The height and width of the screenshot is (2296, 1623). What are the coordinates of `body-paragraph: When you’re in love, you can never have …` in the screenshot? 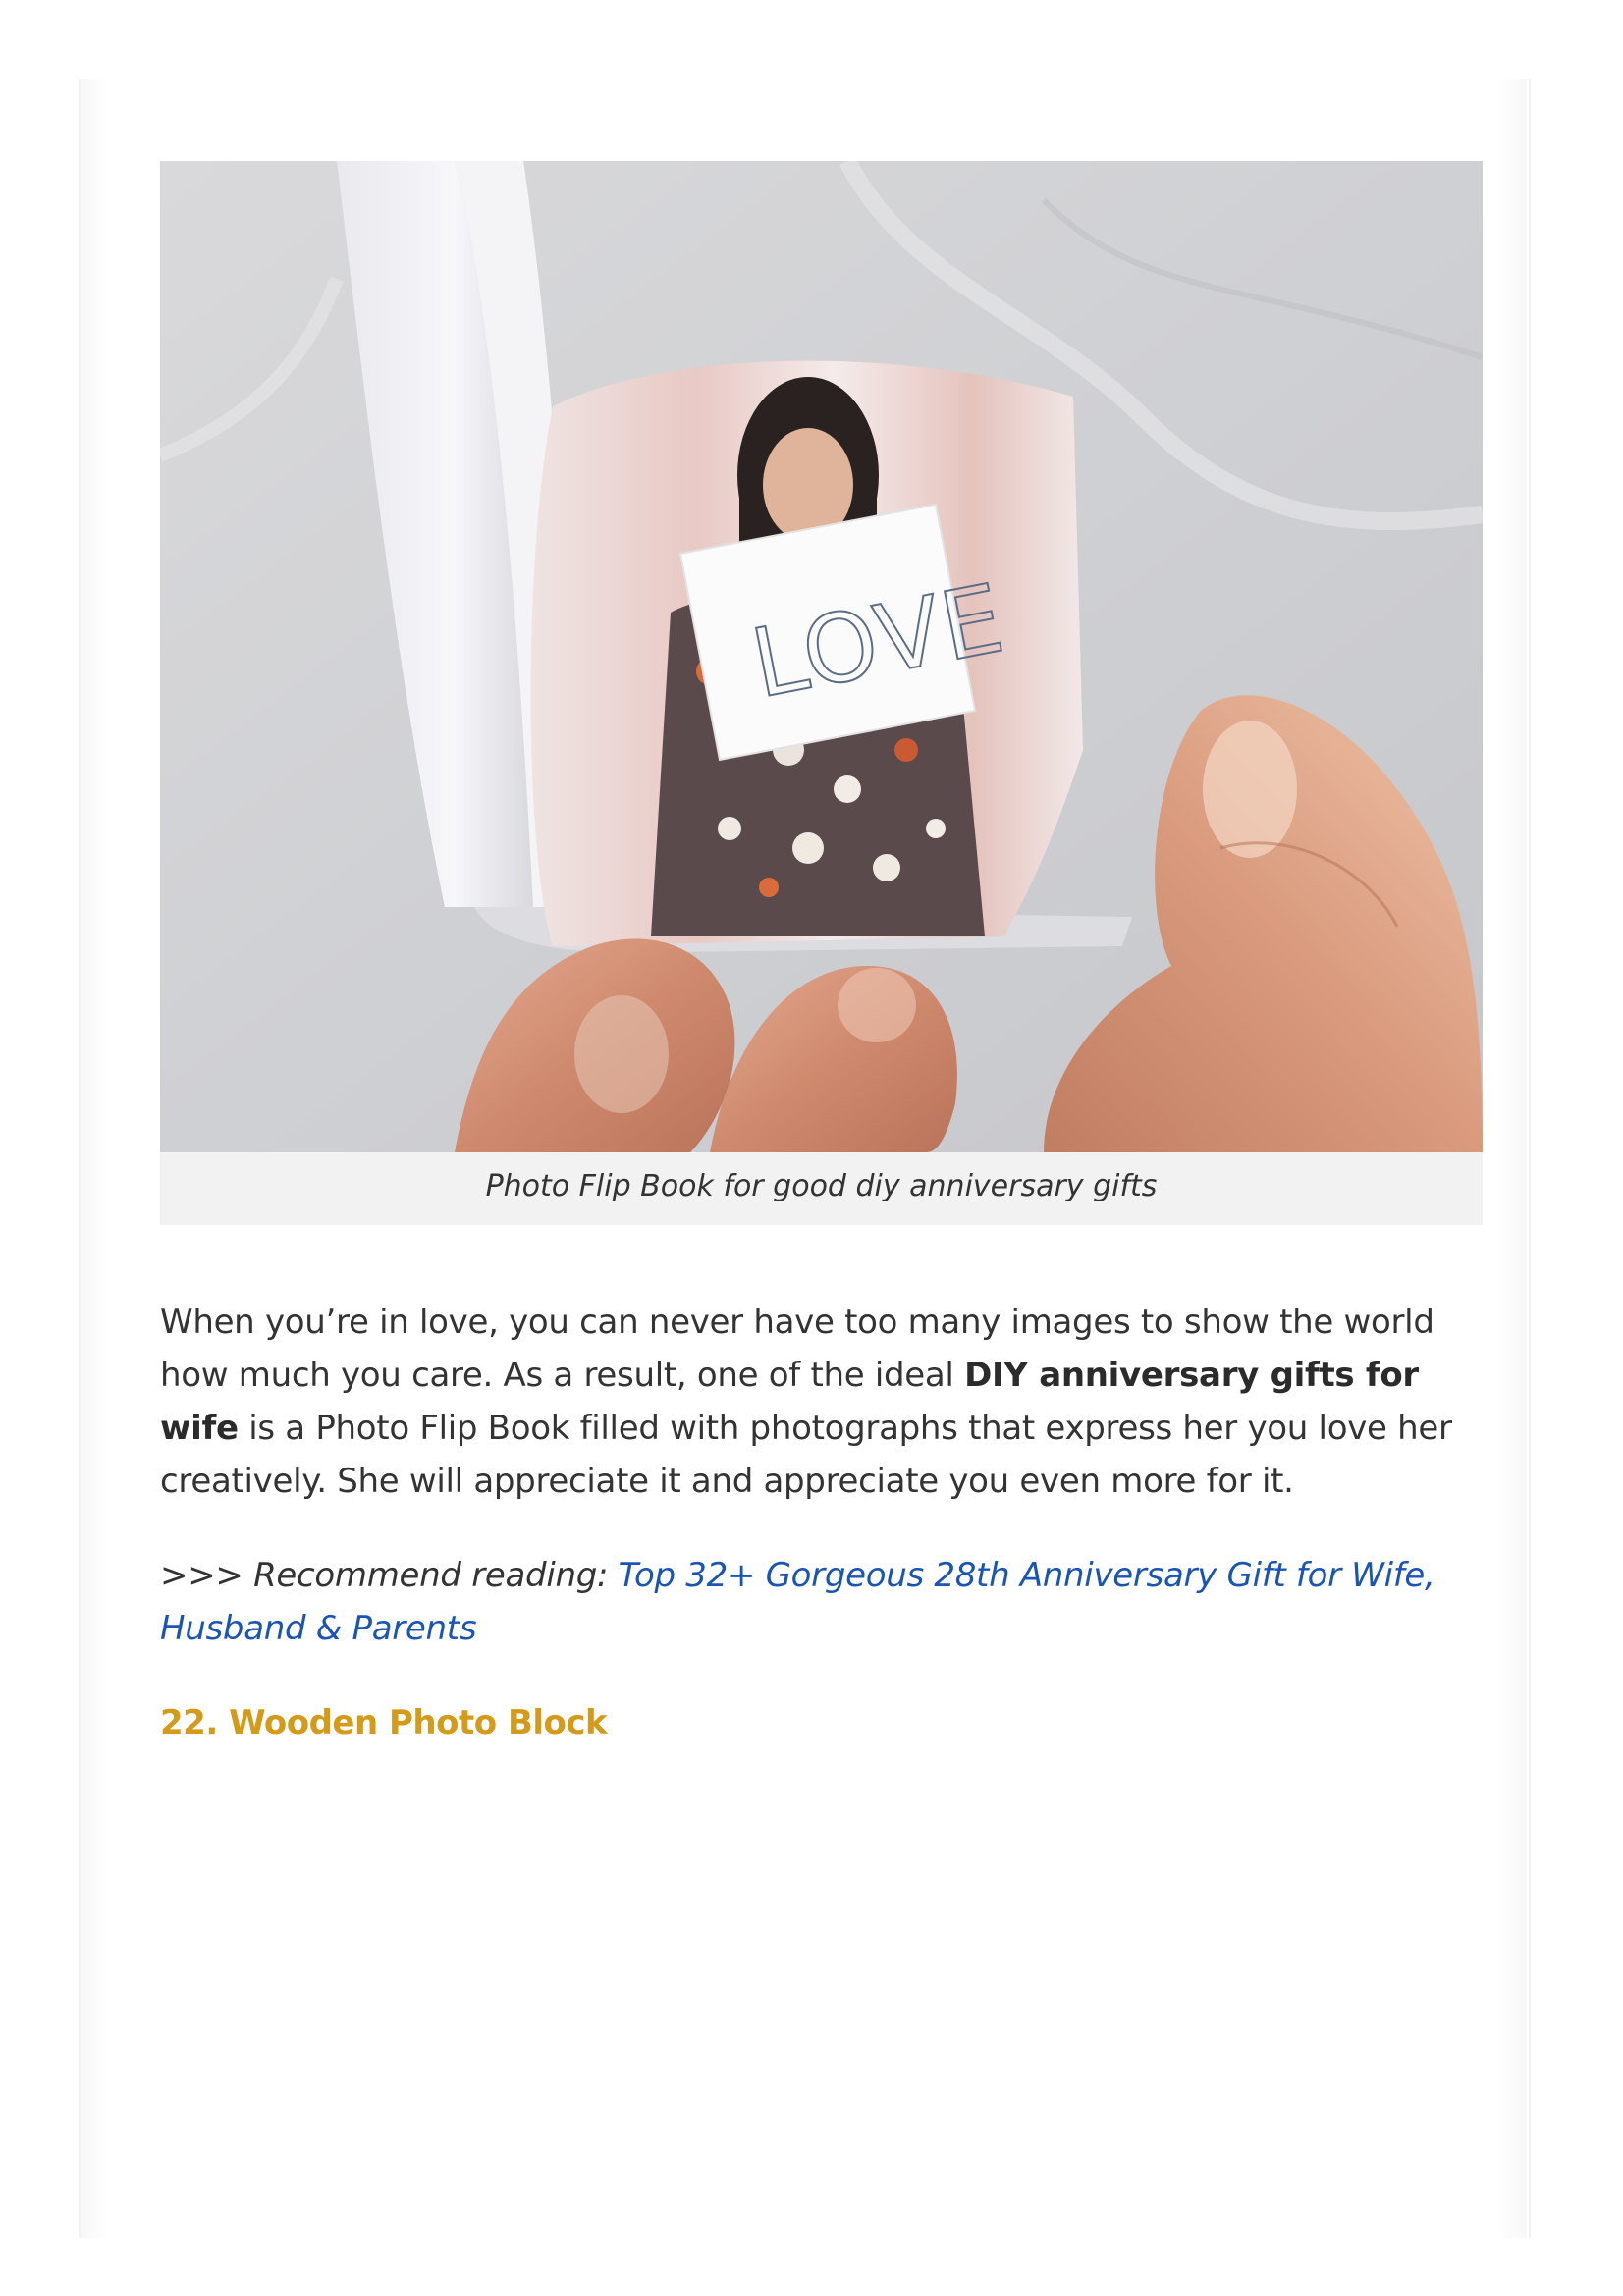 It's located at (821, 1402).